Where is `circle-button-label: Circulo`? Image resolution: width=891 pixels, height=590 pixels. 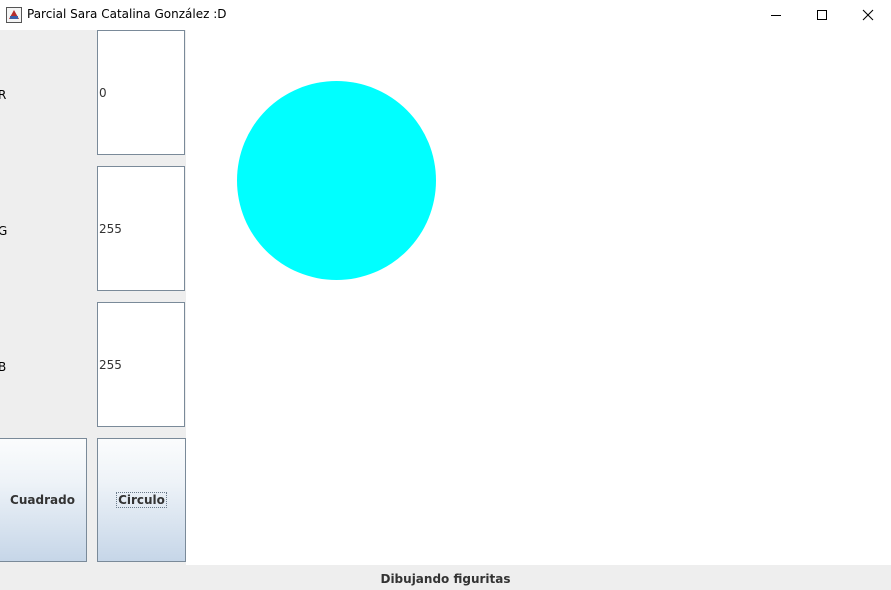
circle-button-label: Circulo is located at coordinates (141, 500).